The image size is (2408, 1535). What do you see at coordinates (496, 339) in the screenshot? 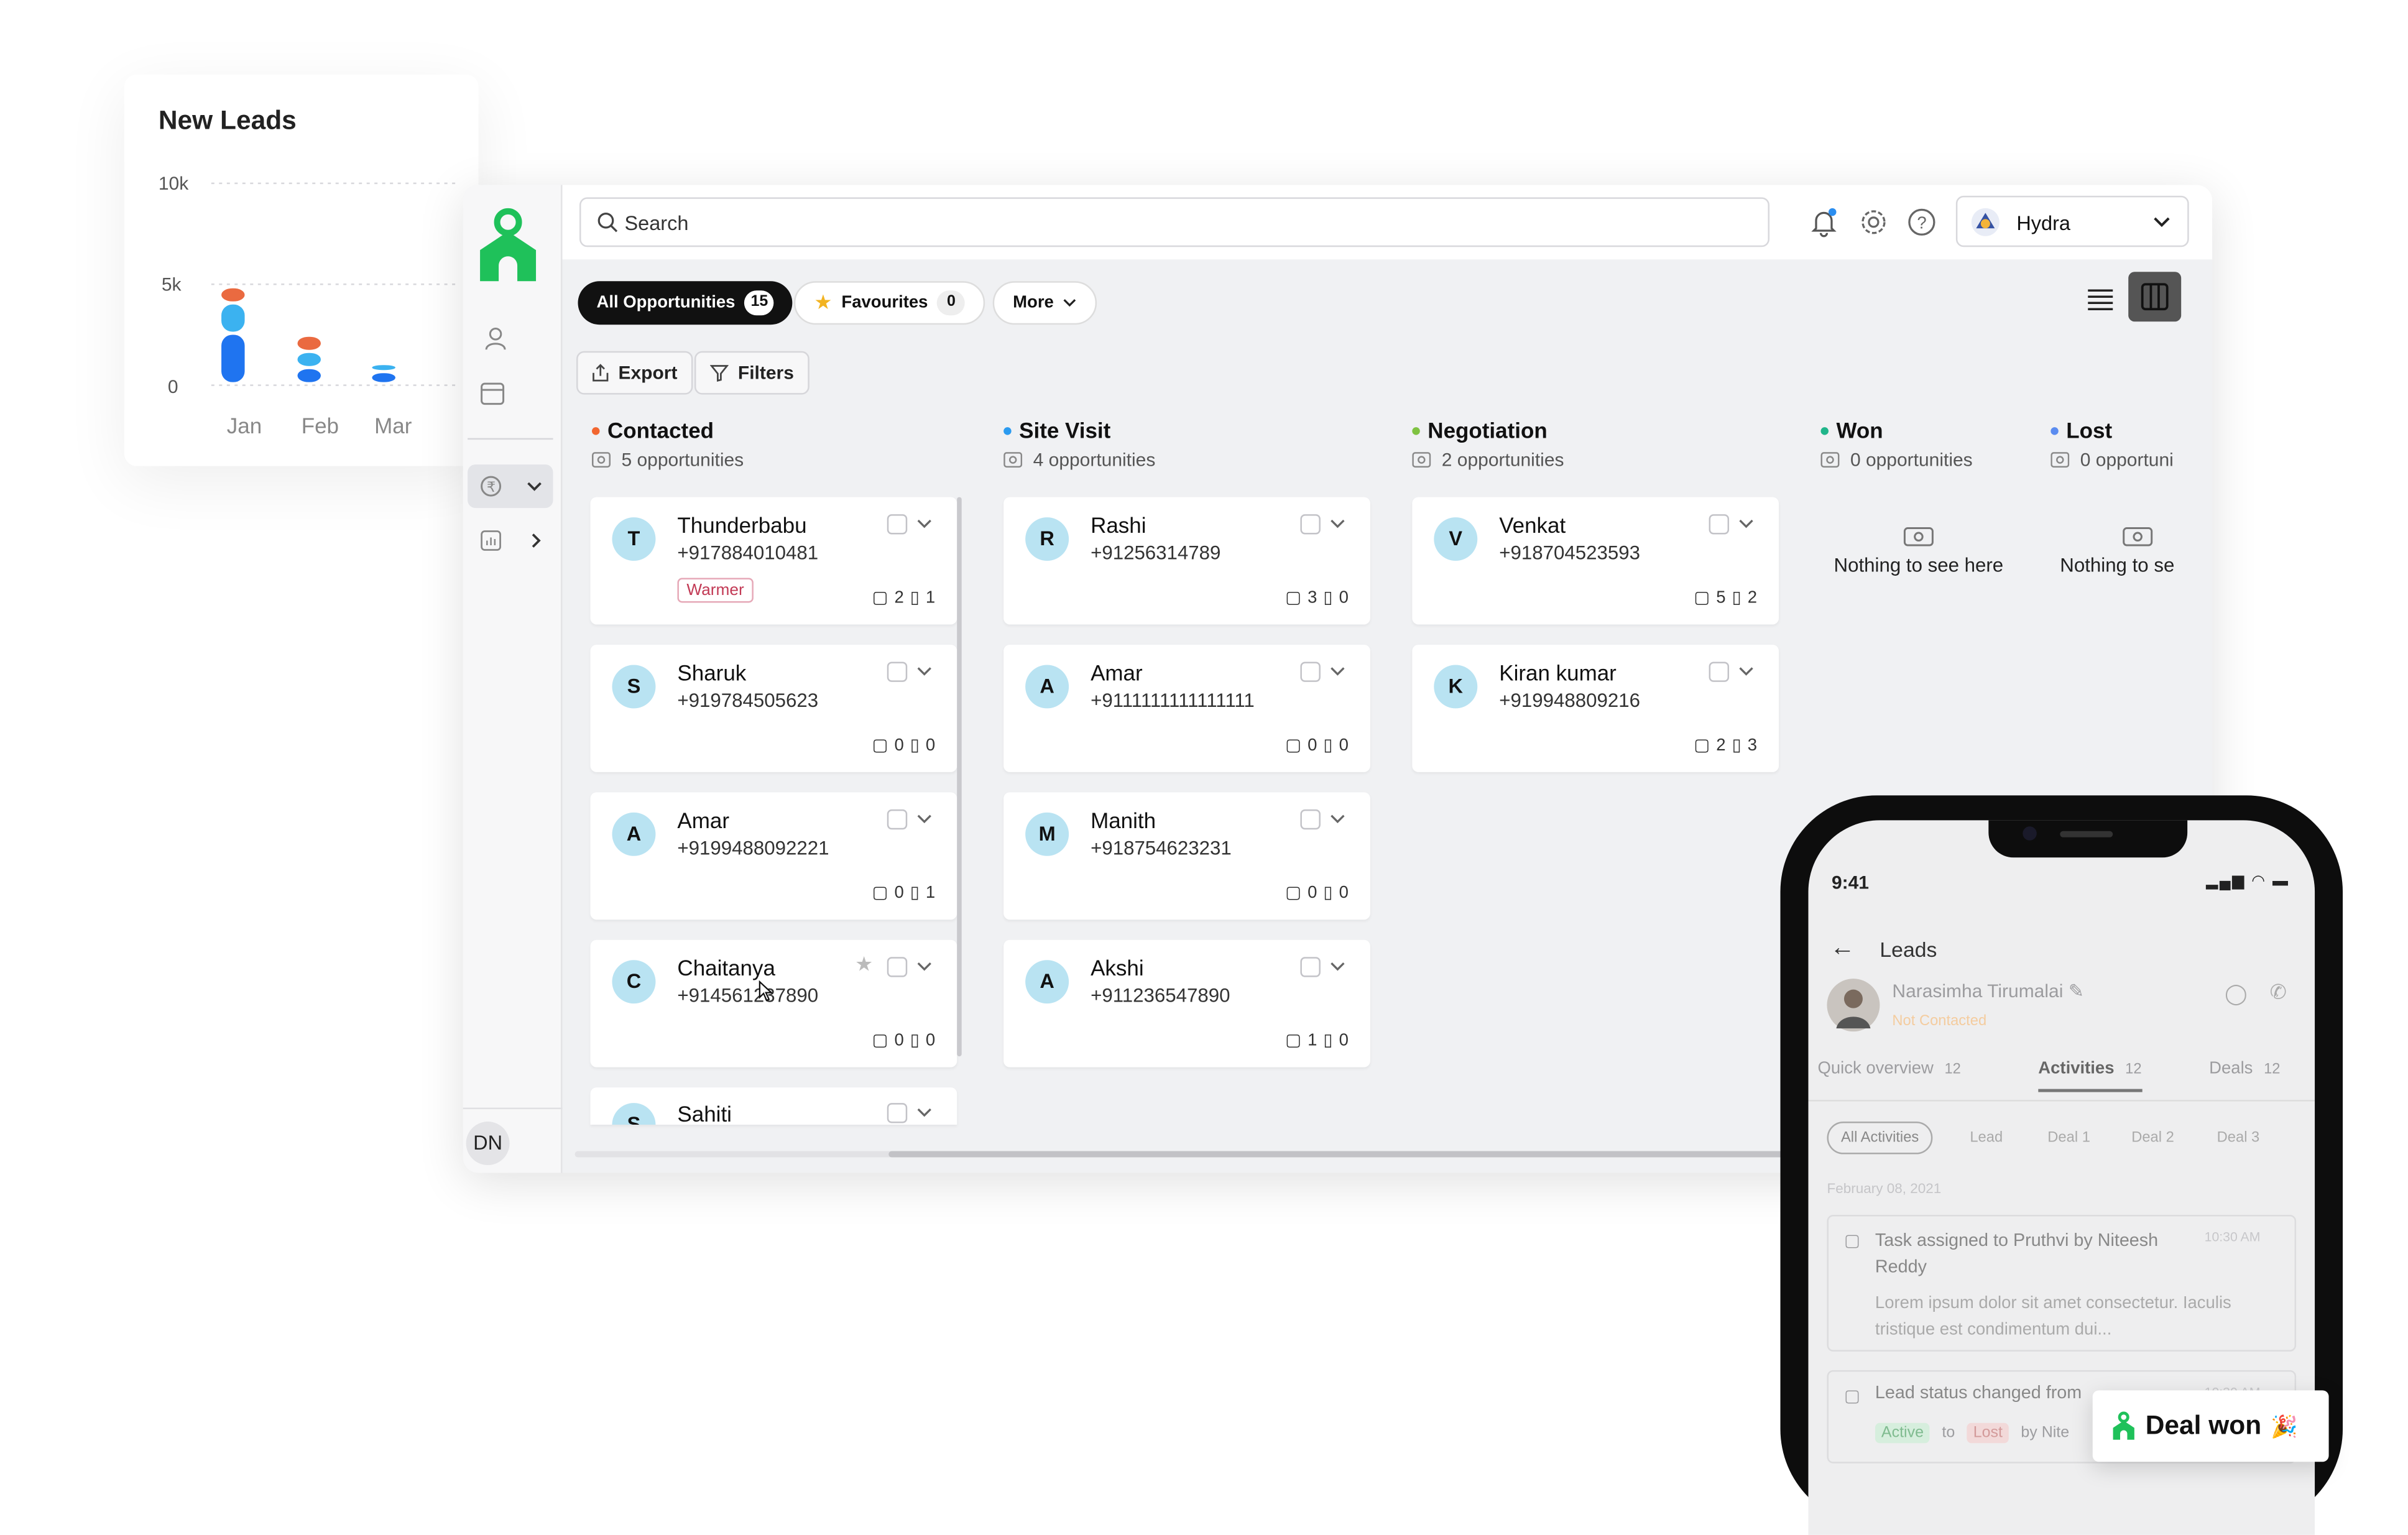
I see `person-icon` at bounding box center [496, 339].